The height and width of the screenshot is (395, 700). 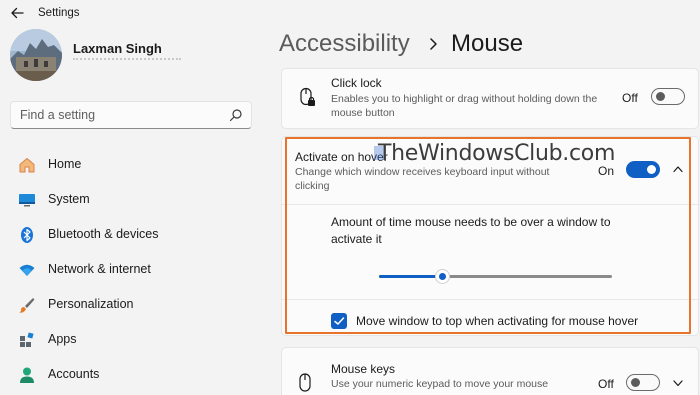 What do you see at coordinates (494, 153) in the screenshot?
I see `watermark: TheWindowsClub.com` at bounding box center [494, 153].